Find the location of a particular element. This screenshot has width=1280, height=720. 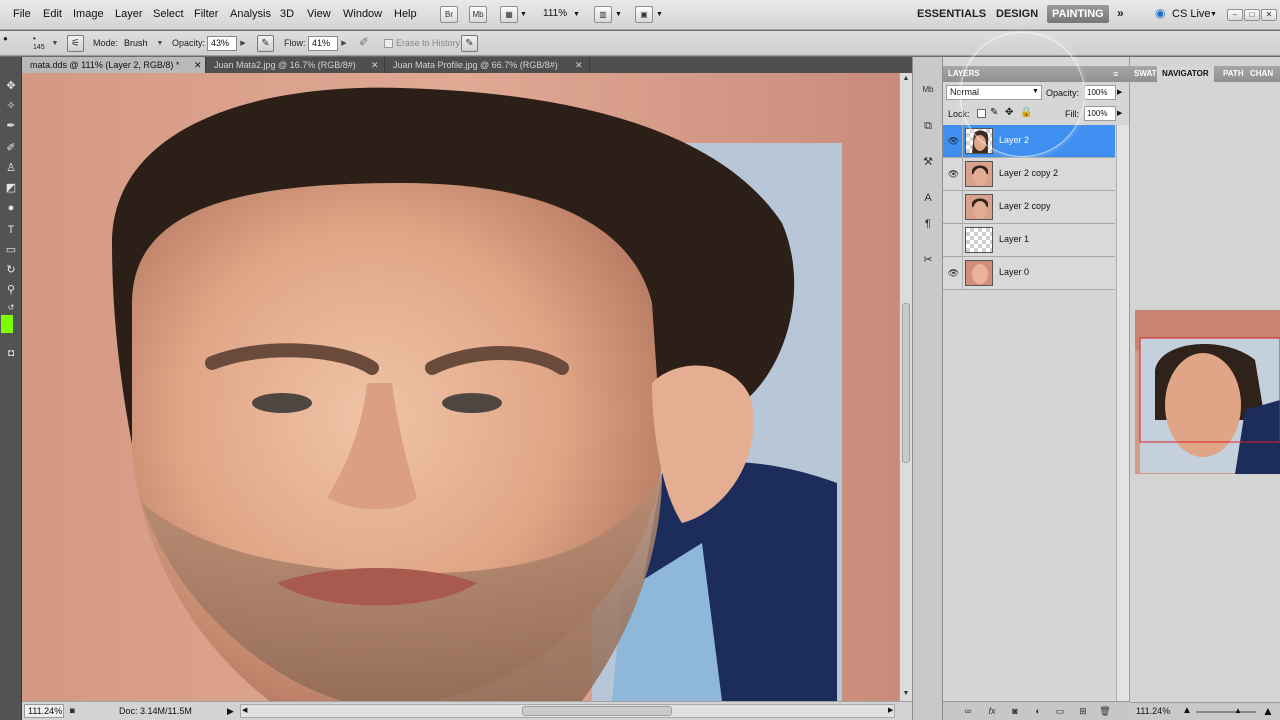

layer-style-icon: fx is located at coordinates (992, 711).